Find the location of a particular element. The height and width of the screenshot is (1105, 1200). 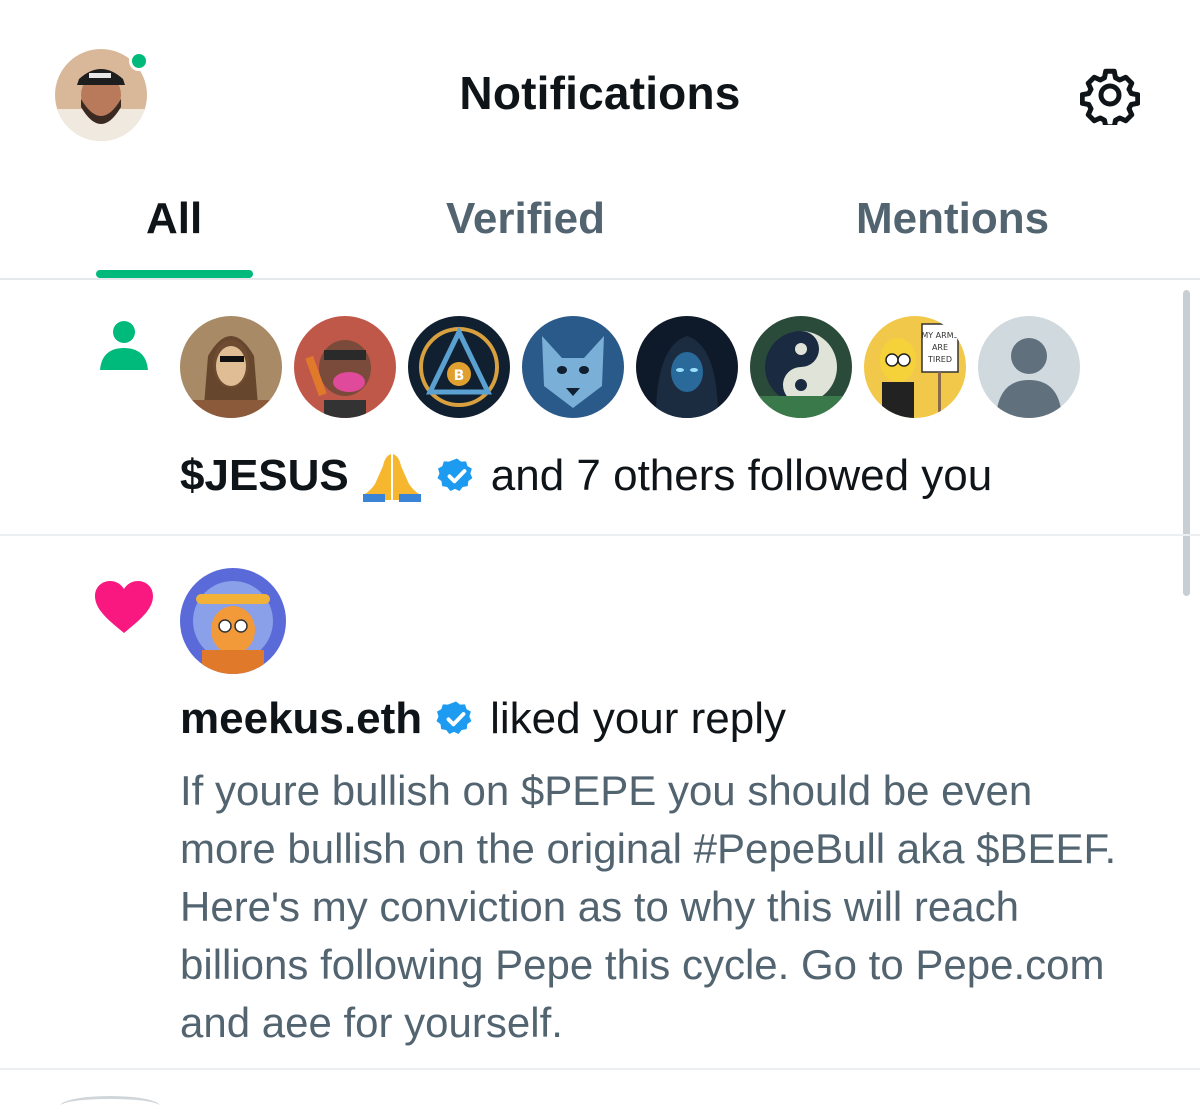

cartoon-sign-avatar: MY ARMS ARE TIRED is located at coordinates (915, 367).